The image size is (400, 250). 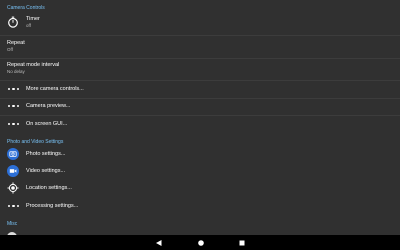 What do you see at coordinates (200, 47) in the screenshot?
I see `repeat-setting: Repeat Off` at bounding box center [200, 47].